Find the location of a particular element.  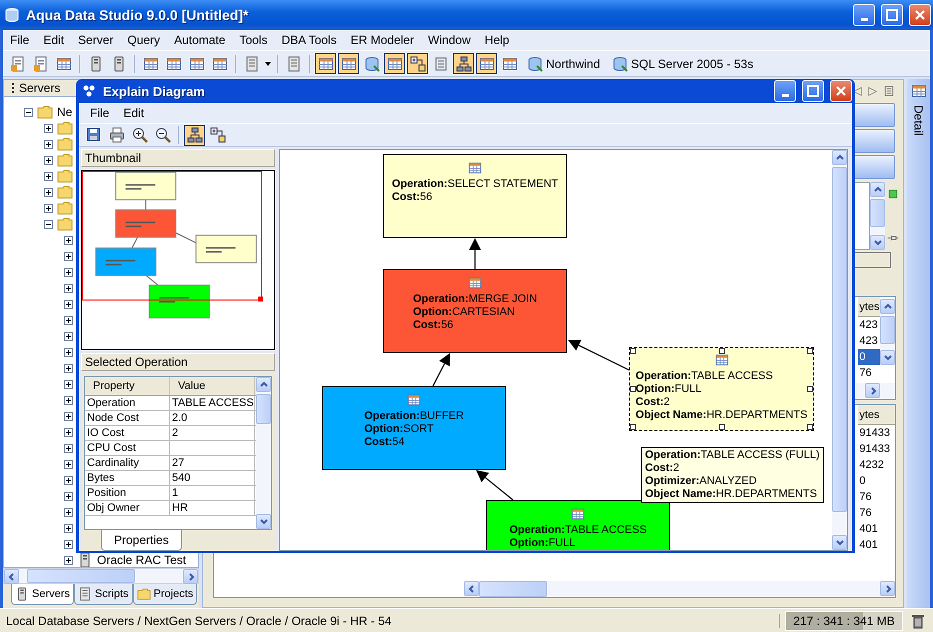

menu-item: Query is located at coordinates (144, 40).